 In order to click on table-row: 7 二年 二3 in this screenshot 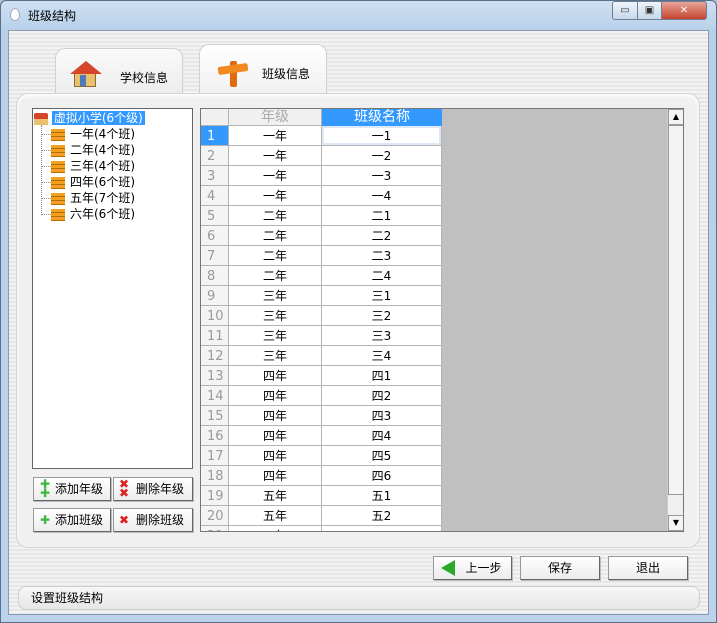, I will do `click(321, 256)`.